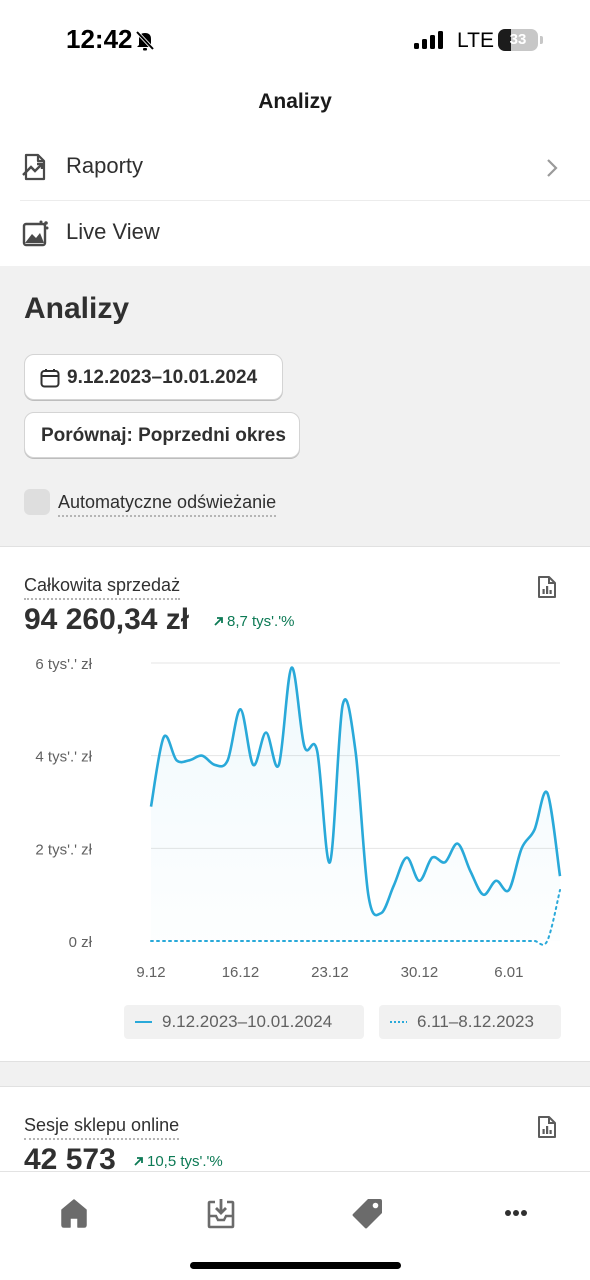  What do you see at coordinates (99, 39) in the screenshot?
I see `status-time: 12:42` at bounding box center [99, 39].